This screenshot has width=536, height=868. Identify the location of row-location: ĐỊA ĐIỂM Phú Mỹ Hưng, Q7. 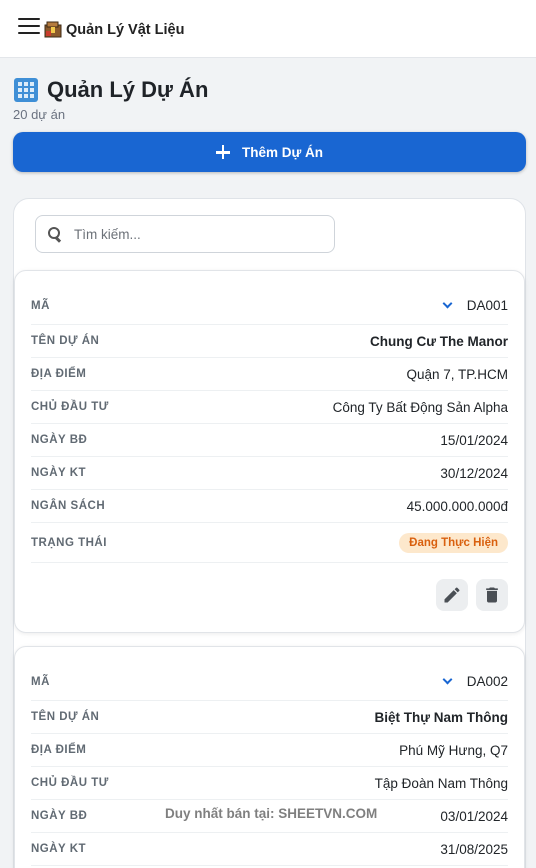
(269, 750).